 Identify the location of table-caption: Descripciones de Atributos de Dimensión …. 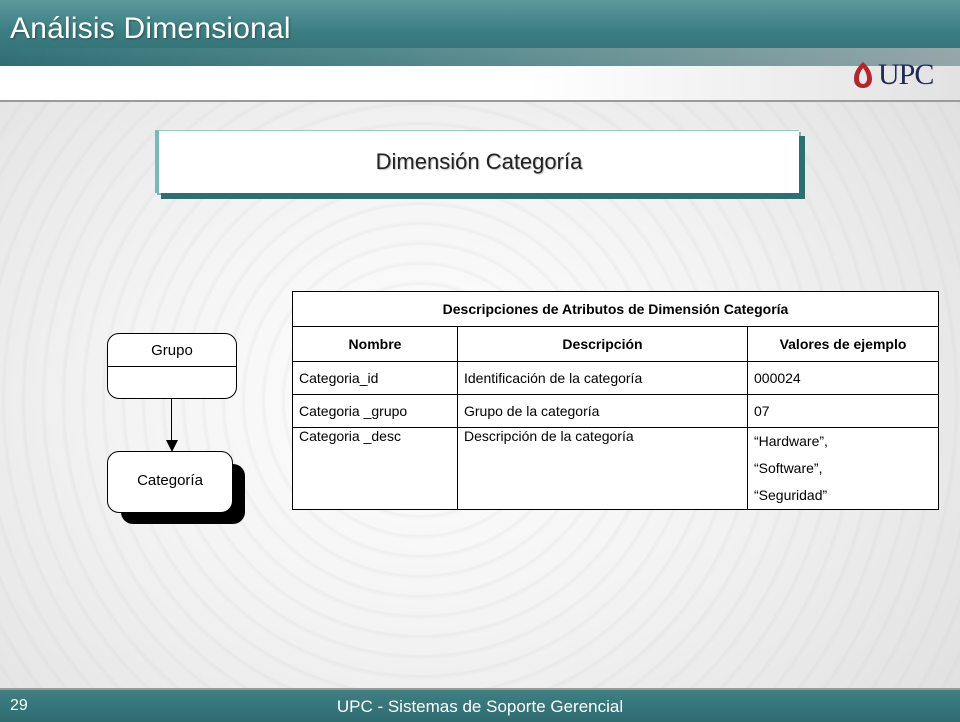
(615, 309).